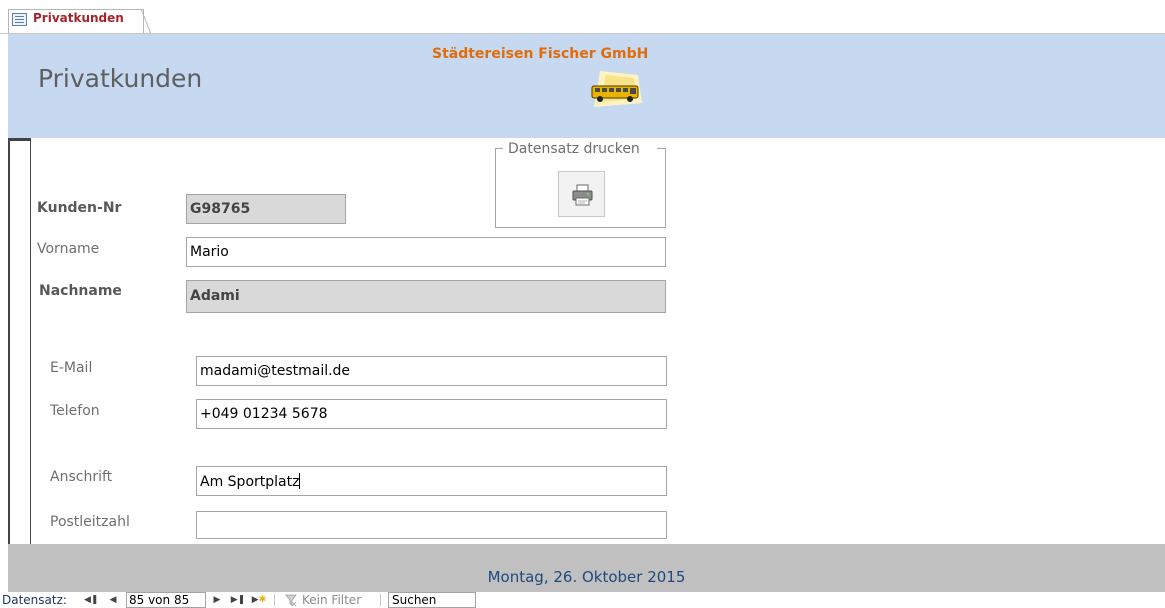  I want to click on record-selector-marker, so click(19, 139).